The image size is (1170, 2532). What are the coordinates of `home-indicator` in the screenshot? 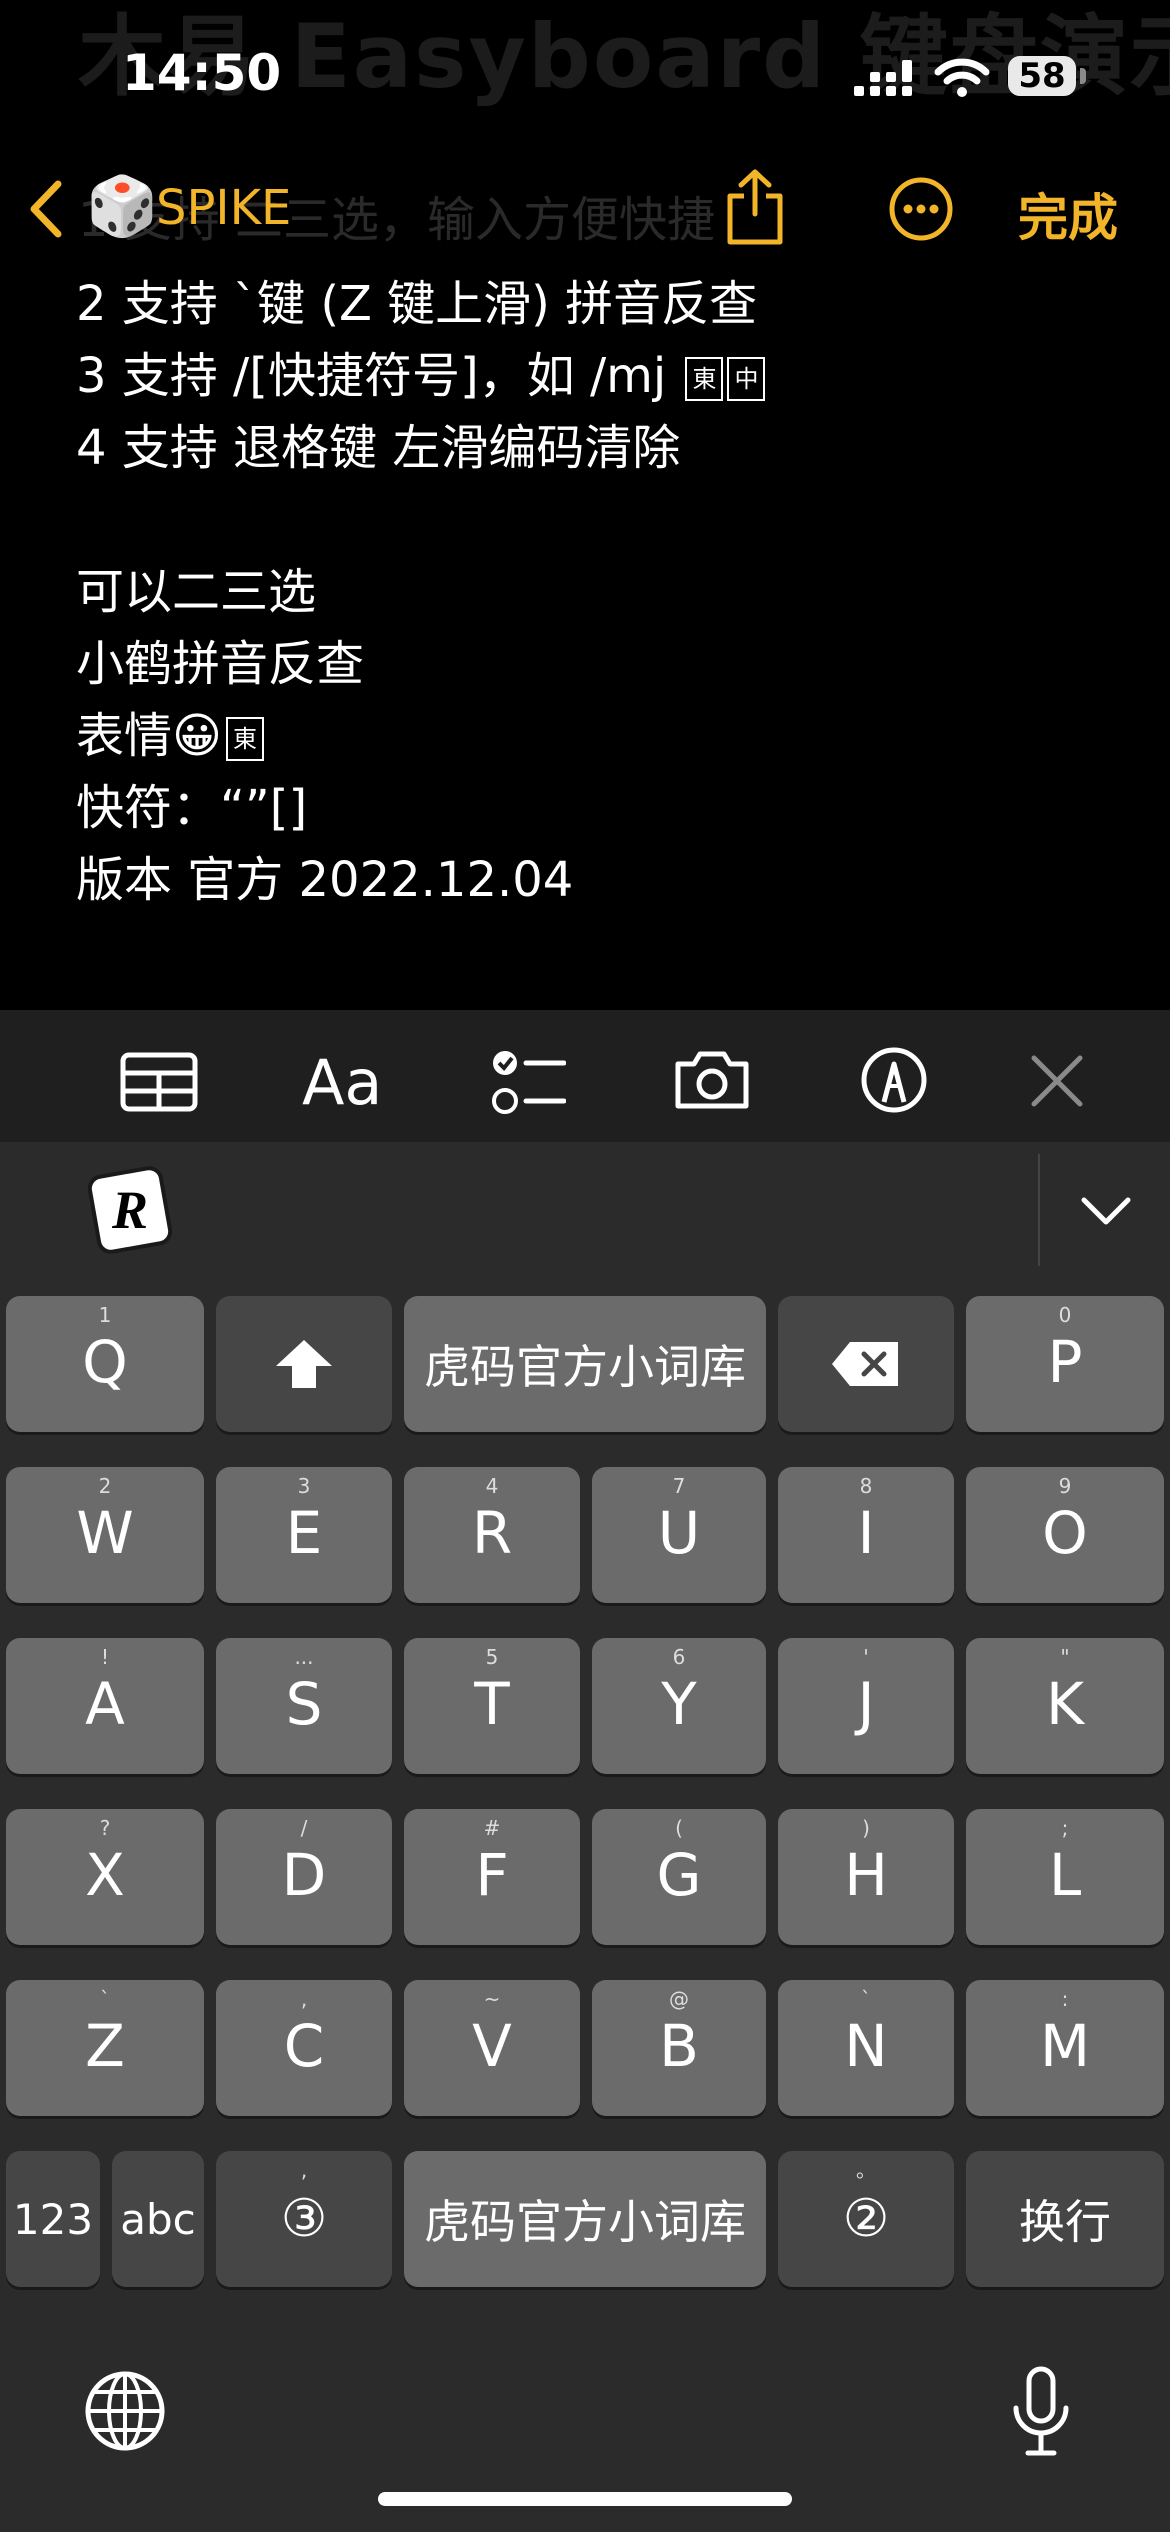 It's located at (585, 2499).